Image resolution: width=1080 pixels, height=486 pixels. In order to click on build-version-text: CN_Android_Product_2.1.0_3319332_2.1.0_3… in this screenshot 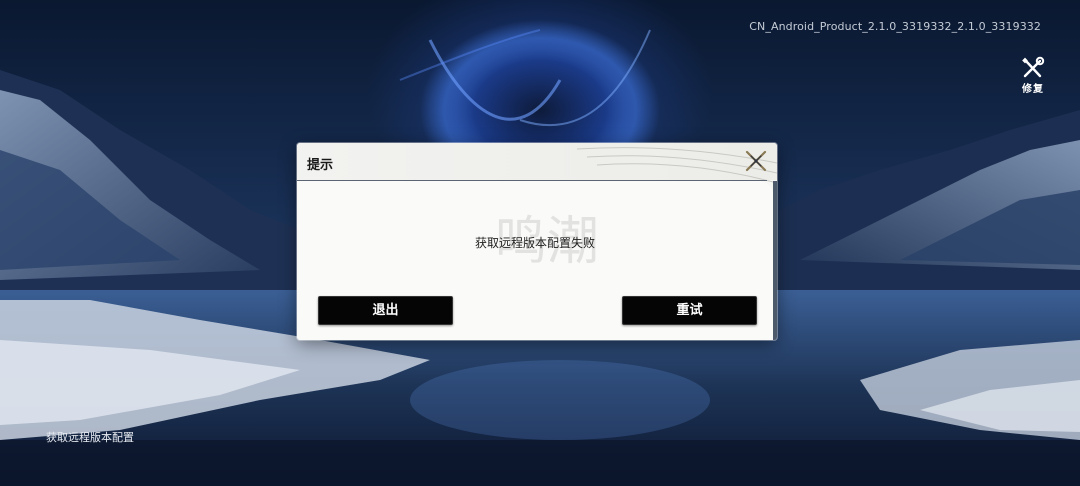, I will do `click(895, 26)`.